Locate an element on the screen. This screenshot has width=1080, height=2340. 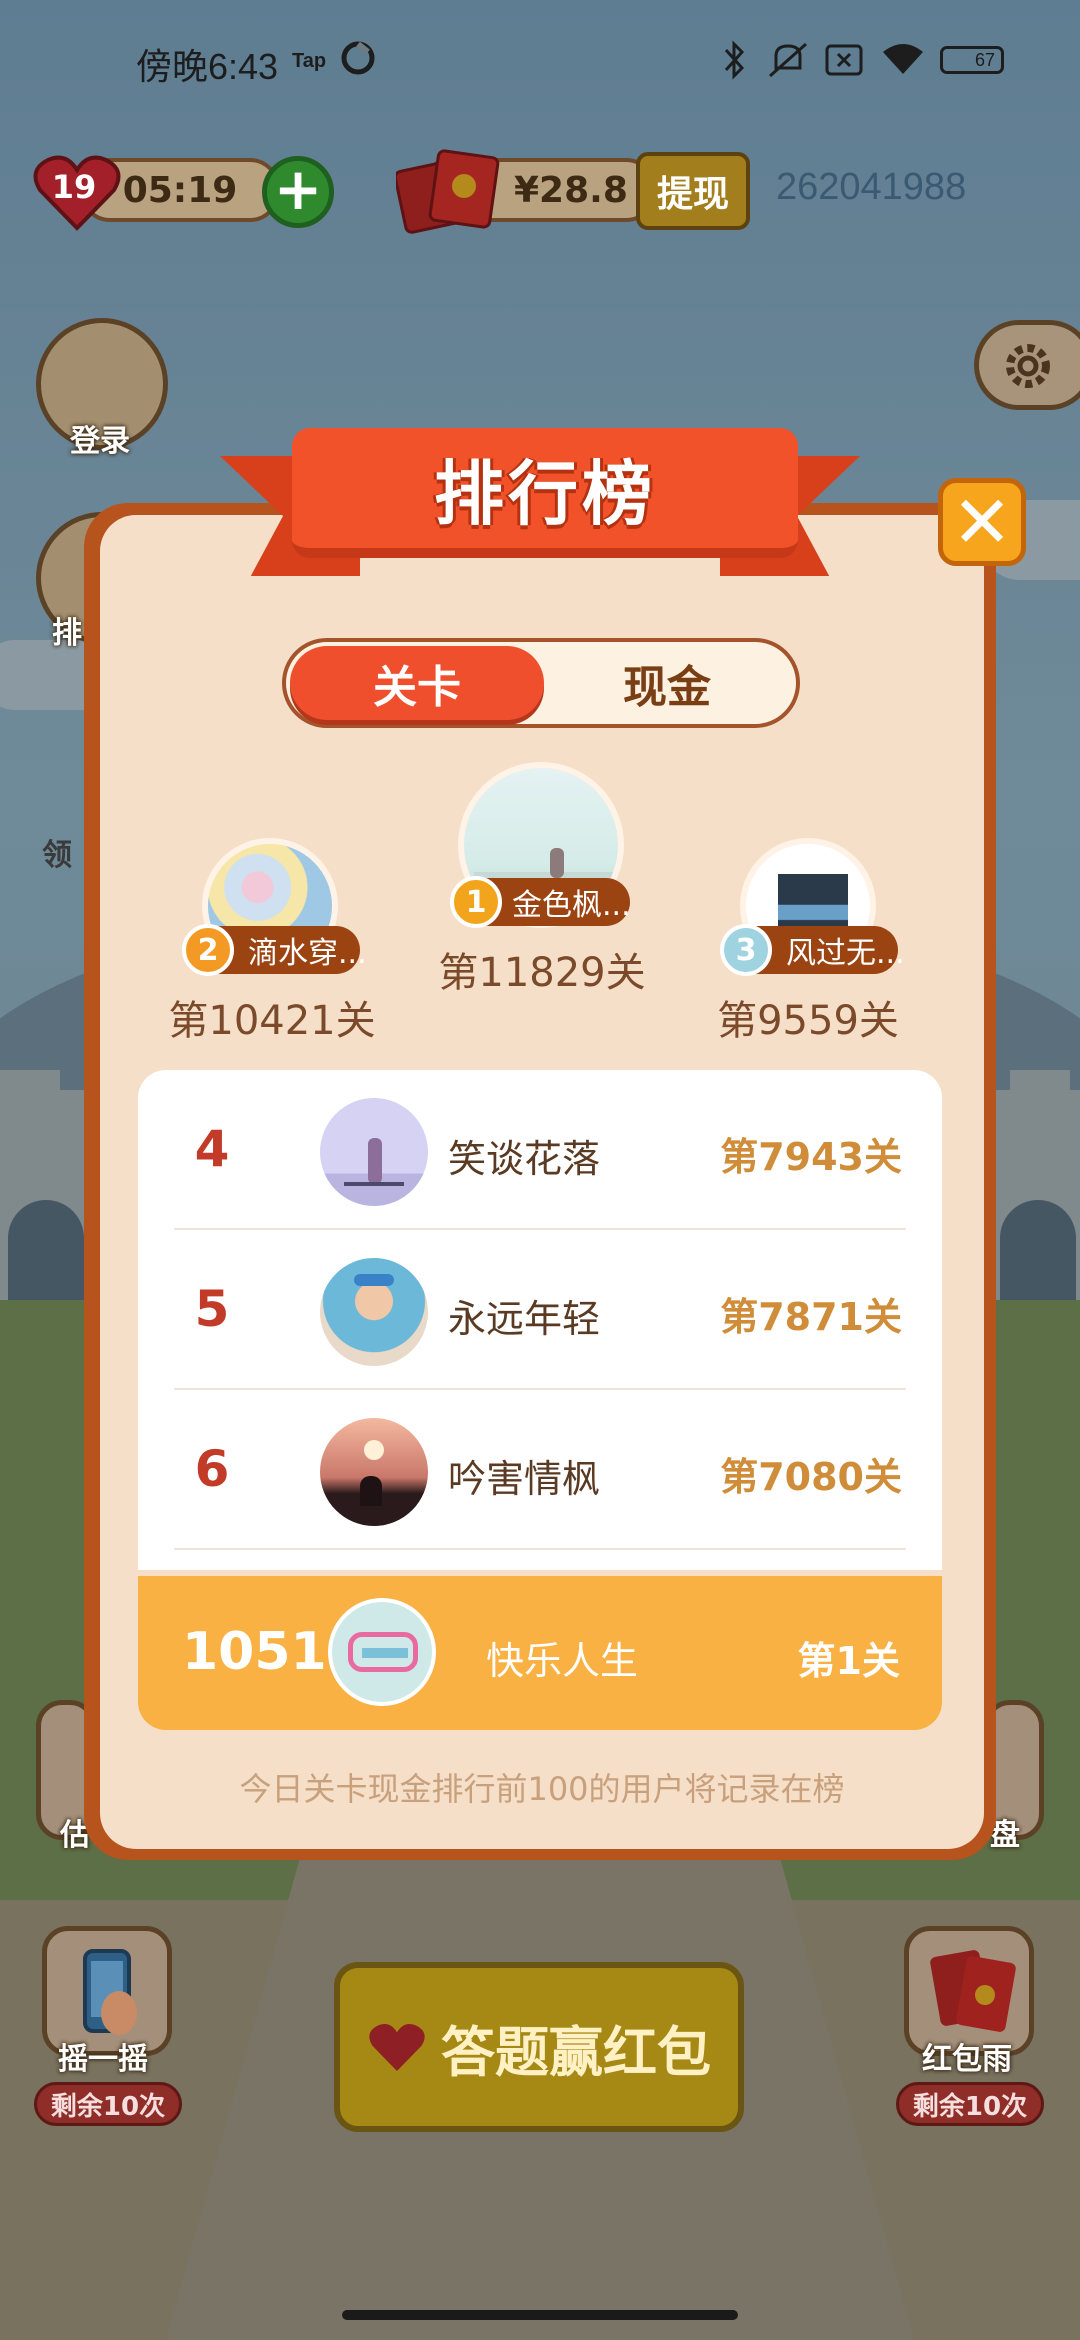
gear-icon is located at coordinates (1028, 366).